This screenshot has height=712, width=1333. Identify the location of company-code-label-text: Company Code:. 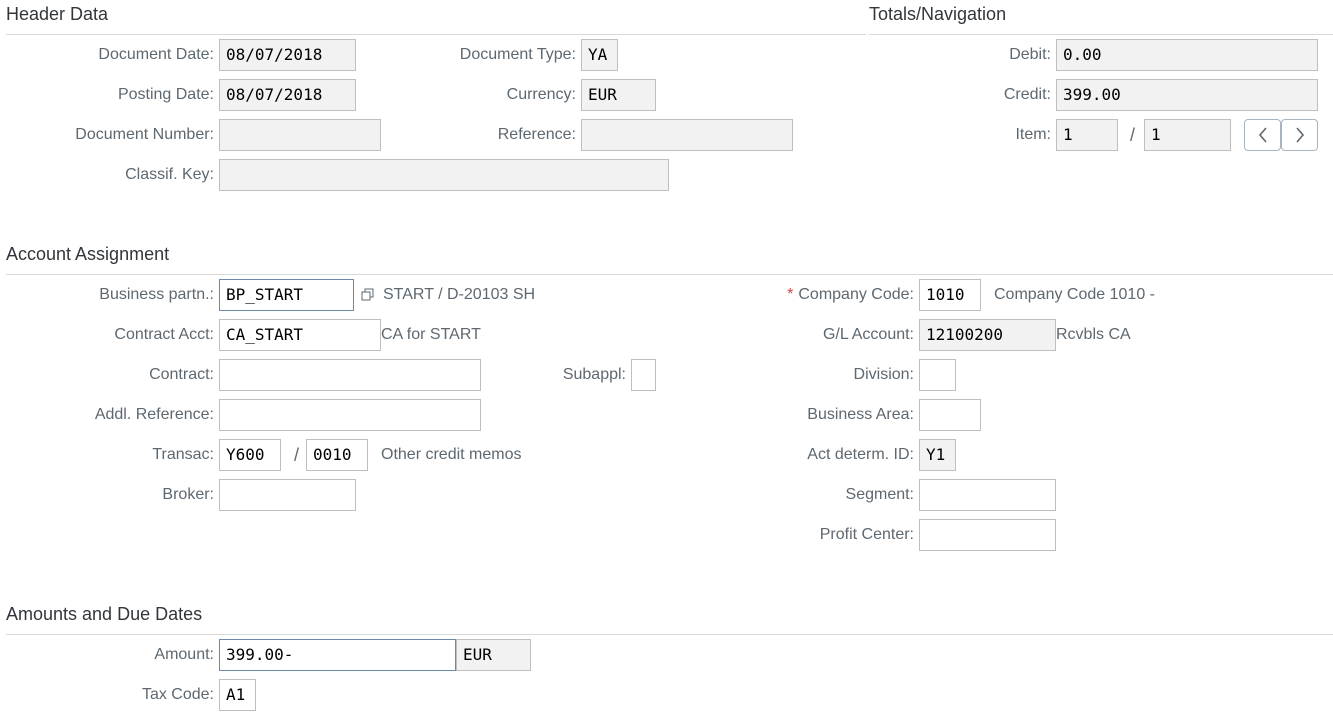
(856, 294).